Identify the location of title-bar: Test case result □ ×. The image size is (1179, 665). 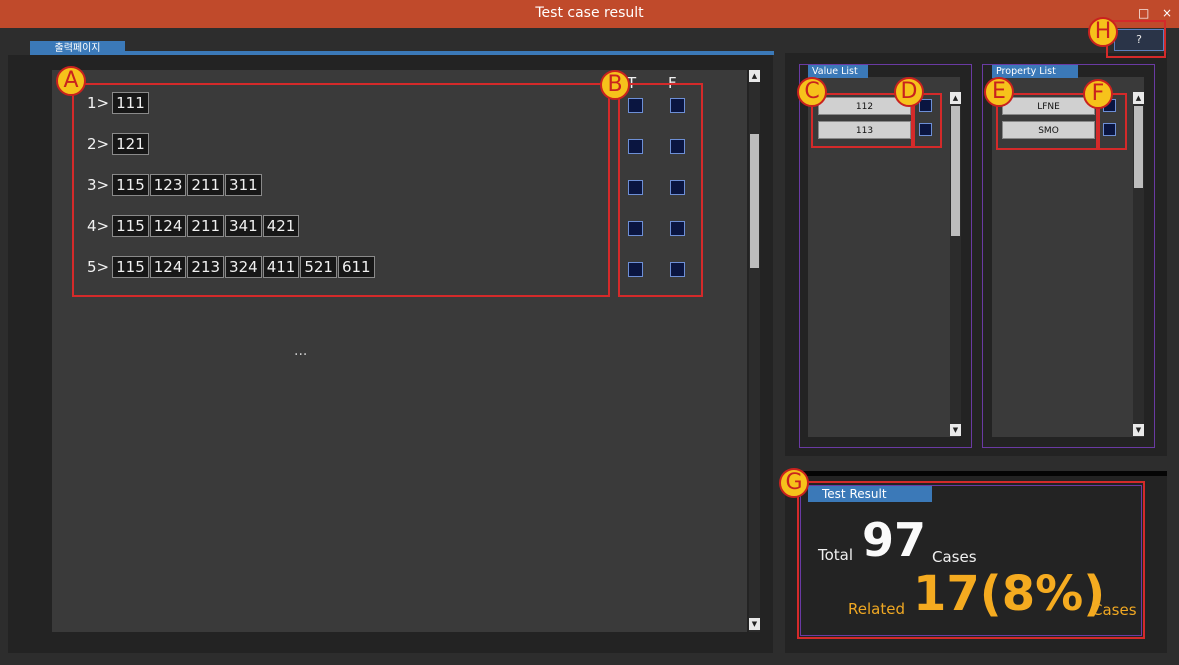
(589, 14).